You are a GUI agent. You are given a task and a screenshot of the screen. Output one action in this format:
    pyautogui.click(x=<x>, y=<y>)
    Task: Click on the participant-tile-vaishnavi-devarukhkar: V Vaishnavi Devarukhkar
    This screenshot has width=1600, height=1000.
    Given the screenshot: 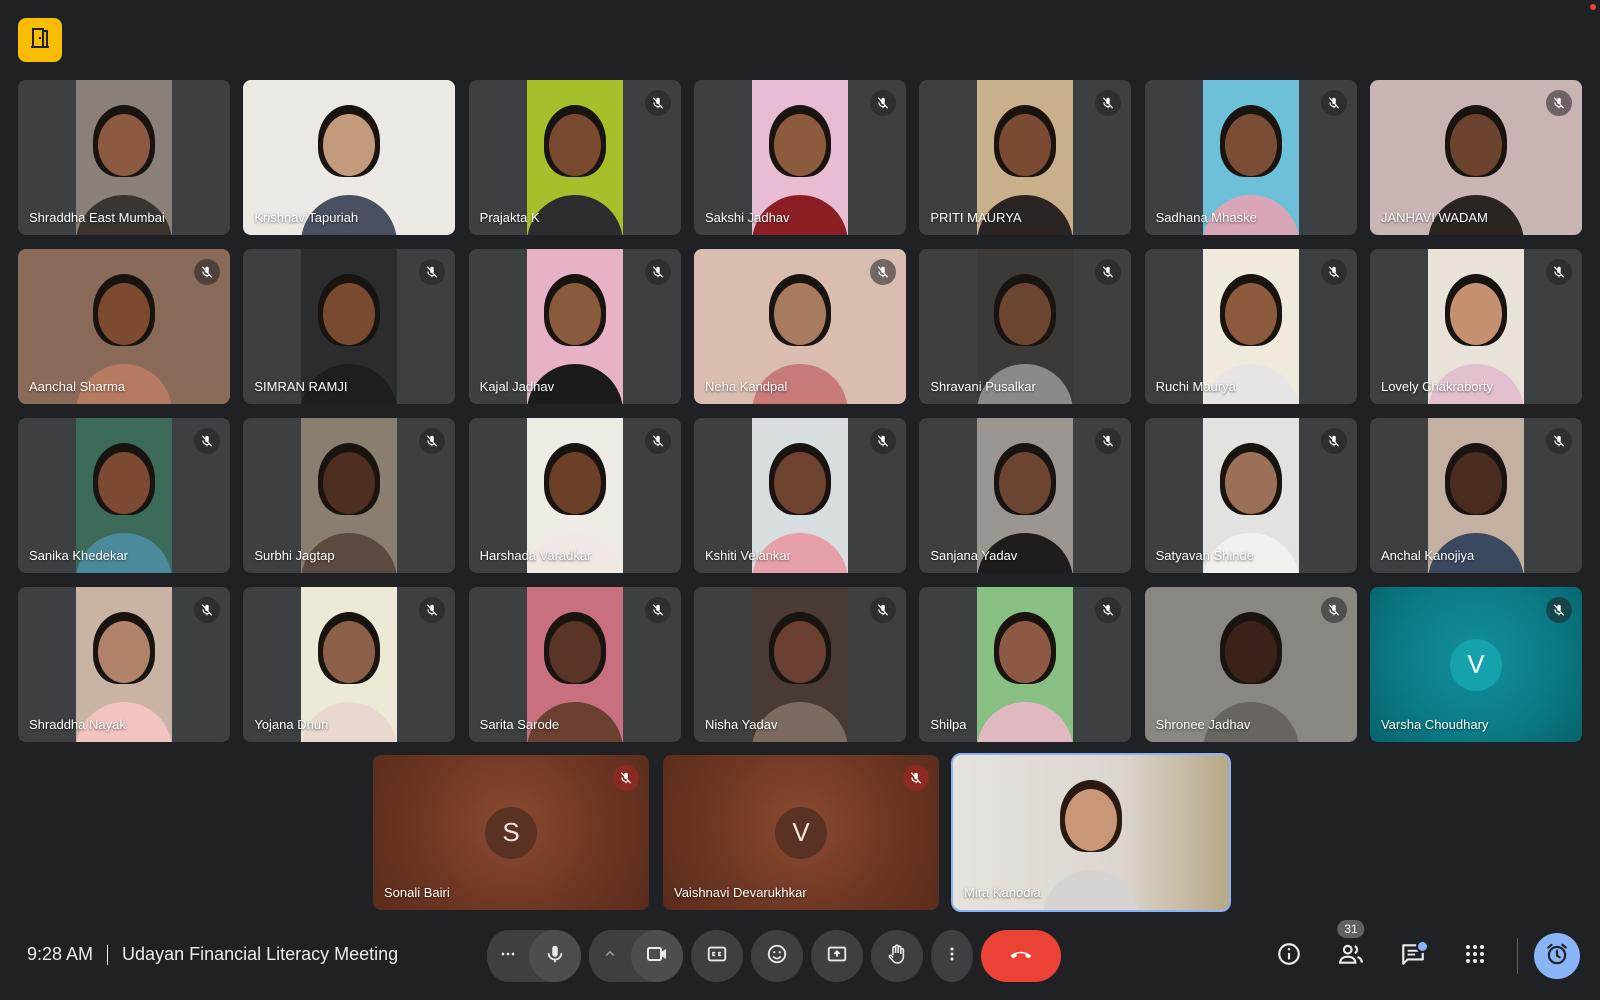 What is the action you would take?
    pyautogui.click(x=801, y=832)
    